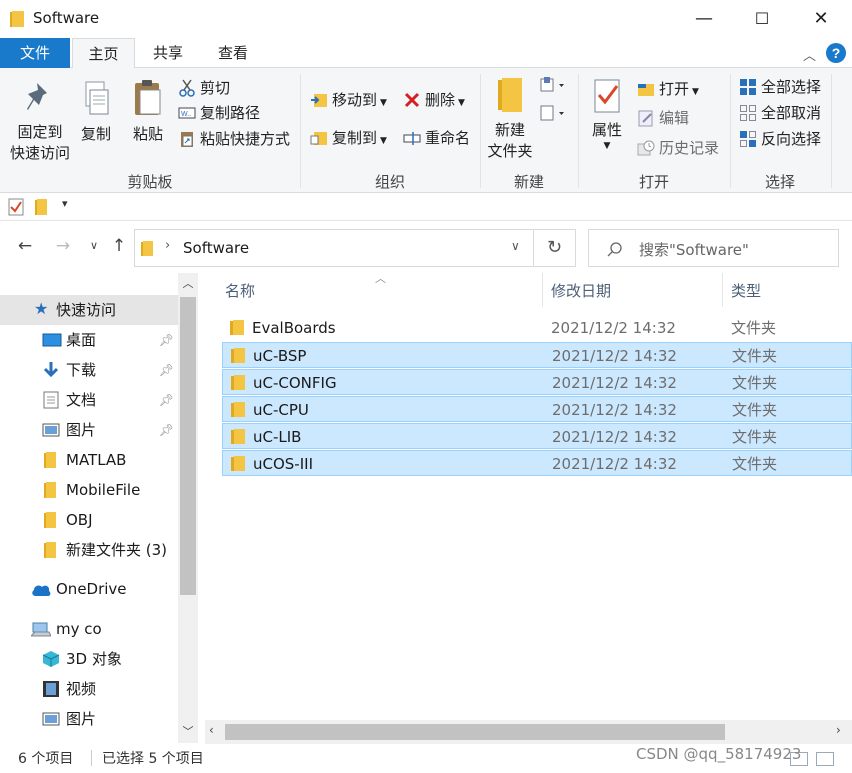 This screenshot has height=773, width=852. I want to click on star-icon: ★, so click(41, 308).